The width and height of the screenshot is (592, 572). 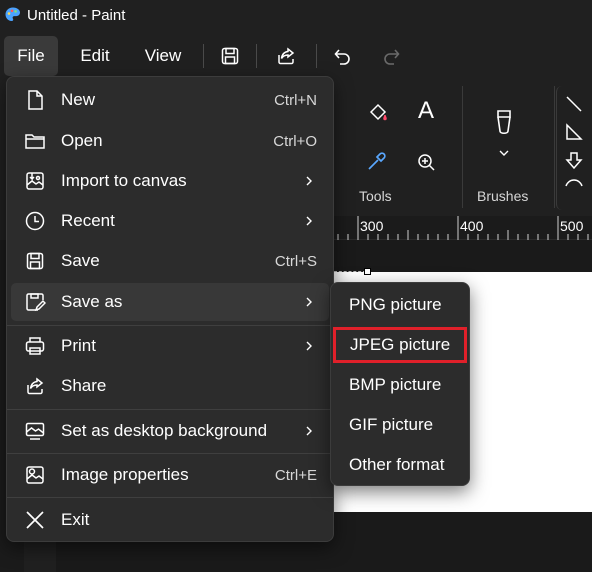 What do you see at coordinates (76, 15) in the screenshot?
I see `window-title: Untitled - Paint` at bounding box center [76, 15].